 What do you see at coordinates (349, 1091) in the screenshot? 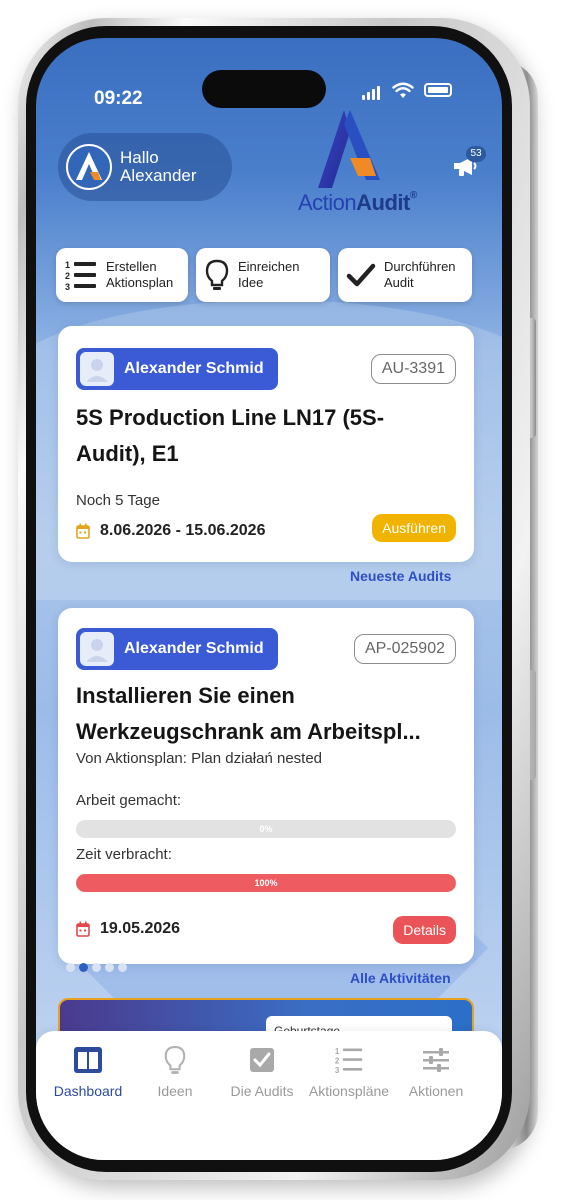
I see `tab-label-action-plans: Aktionspläne` at bounding box center [349, 1091].